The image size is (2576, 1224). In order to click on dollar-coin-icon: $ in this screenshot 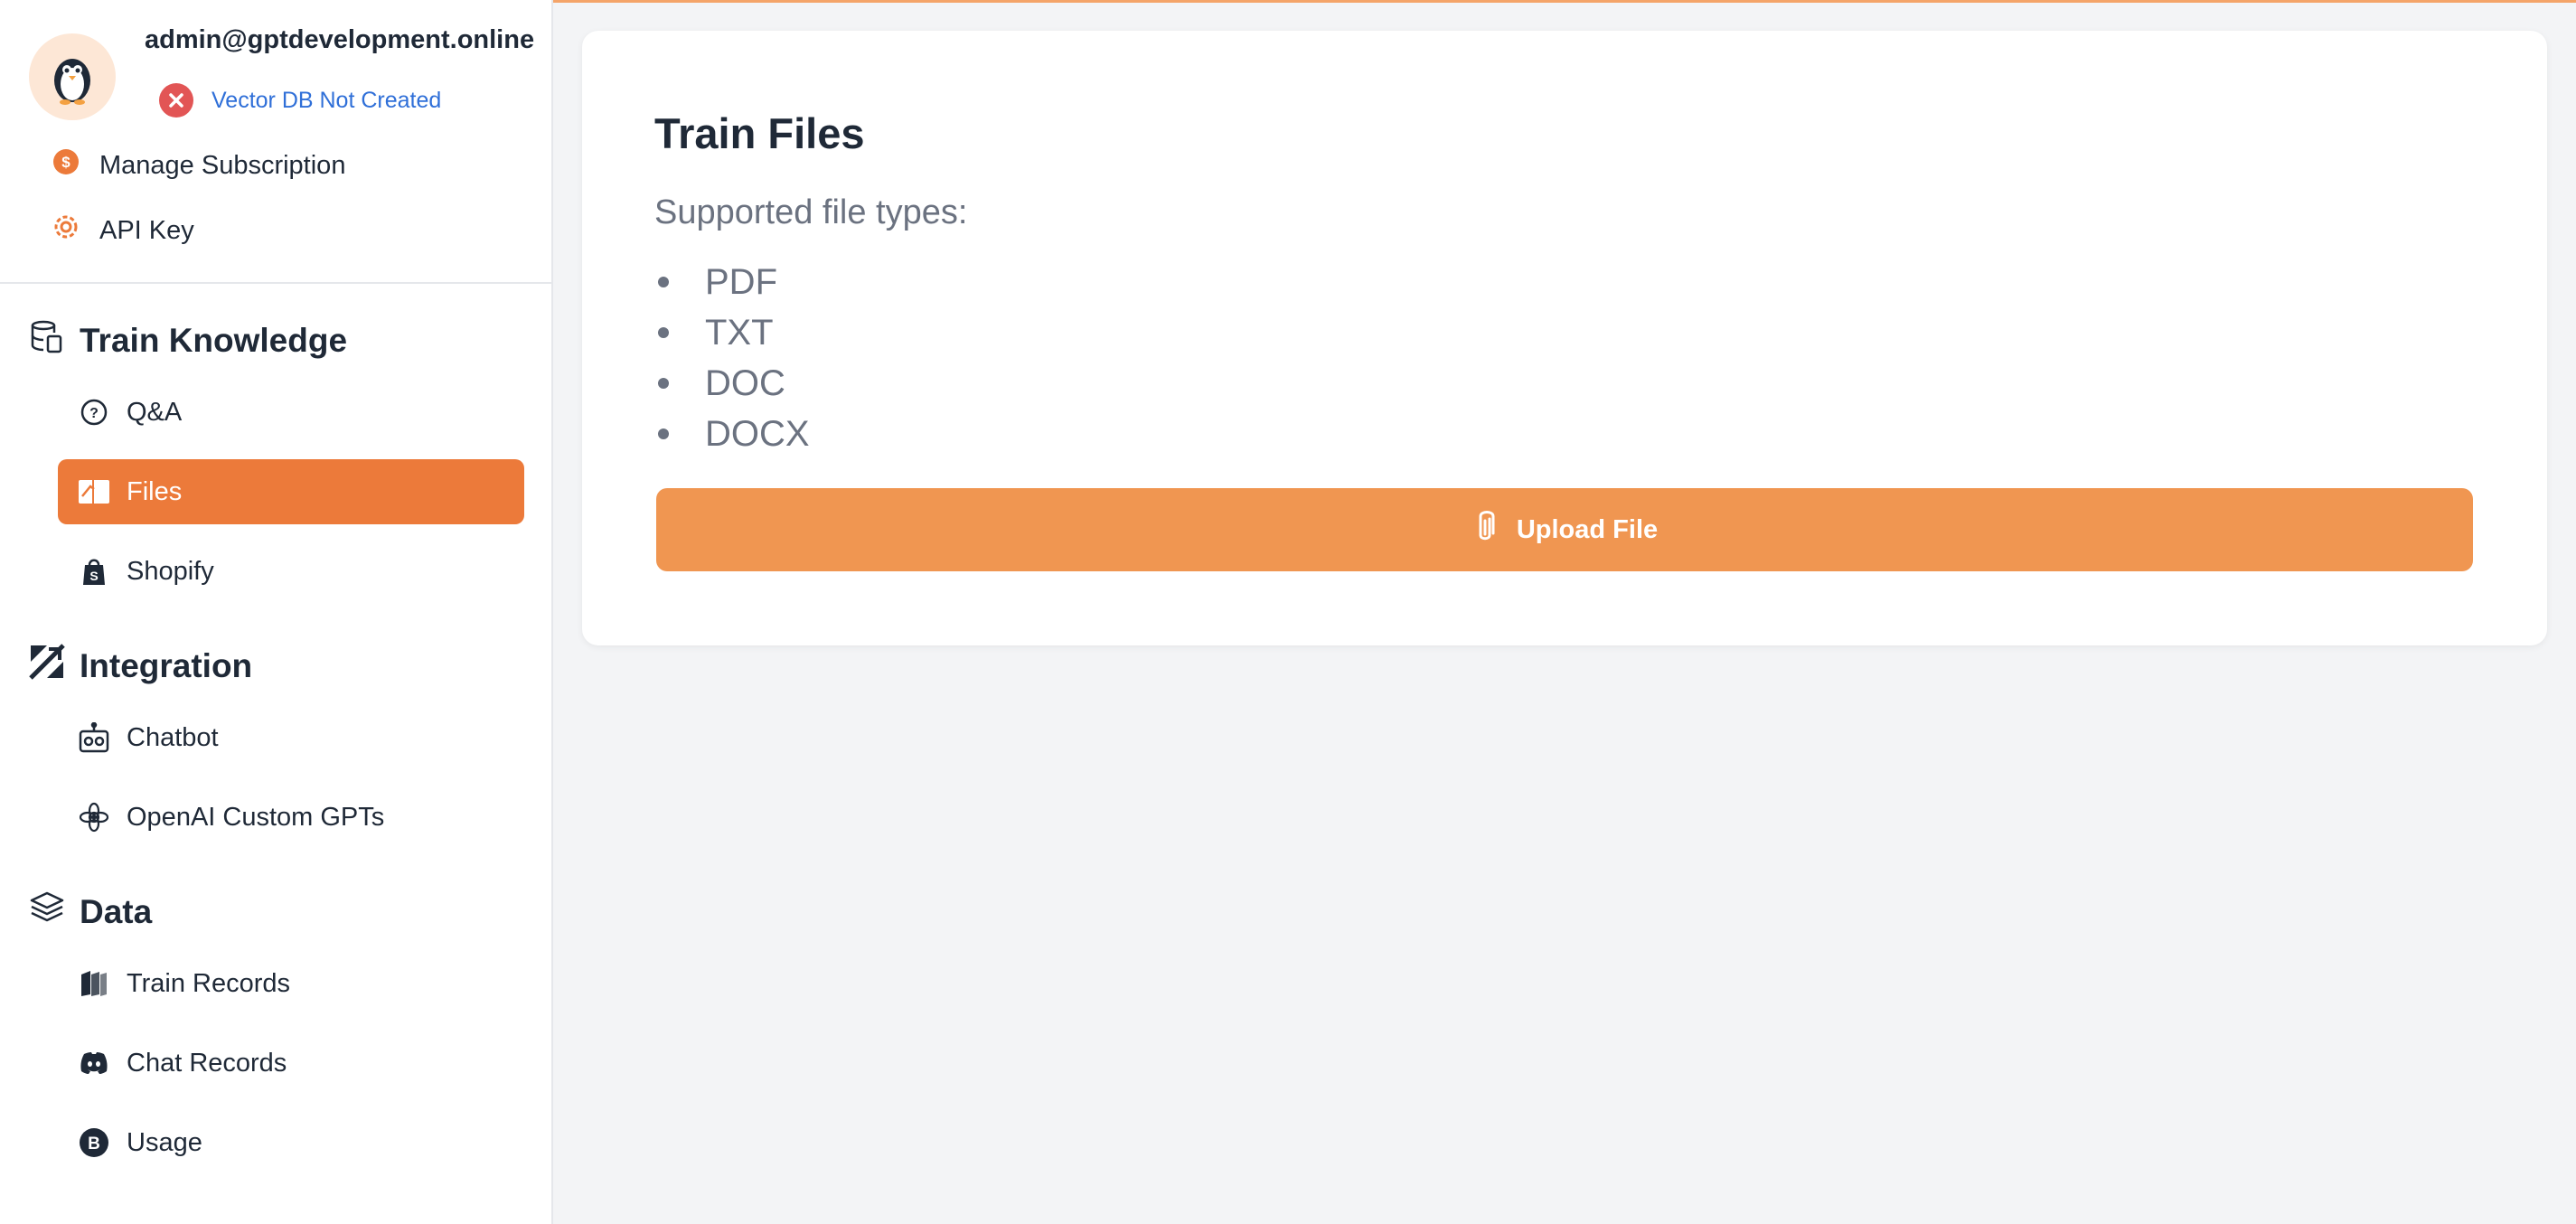, I will do `click(66, 165)`.